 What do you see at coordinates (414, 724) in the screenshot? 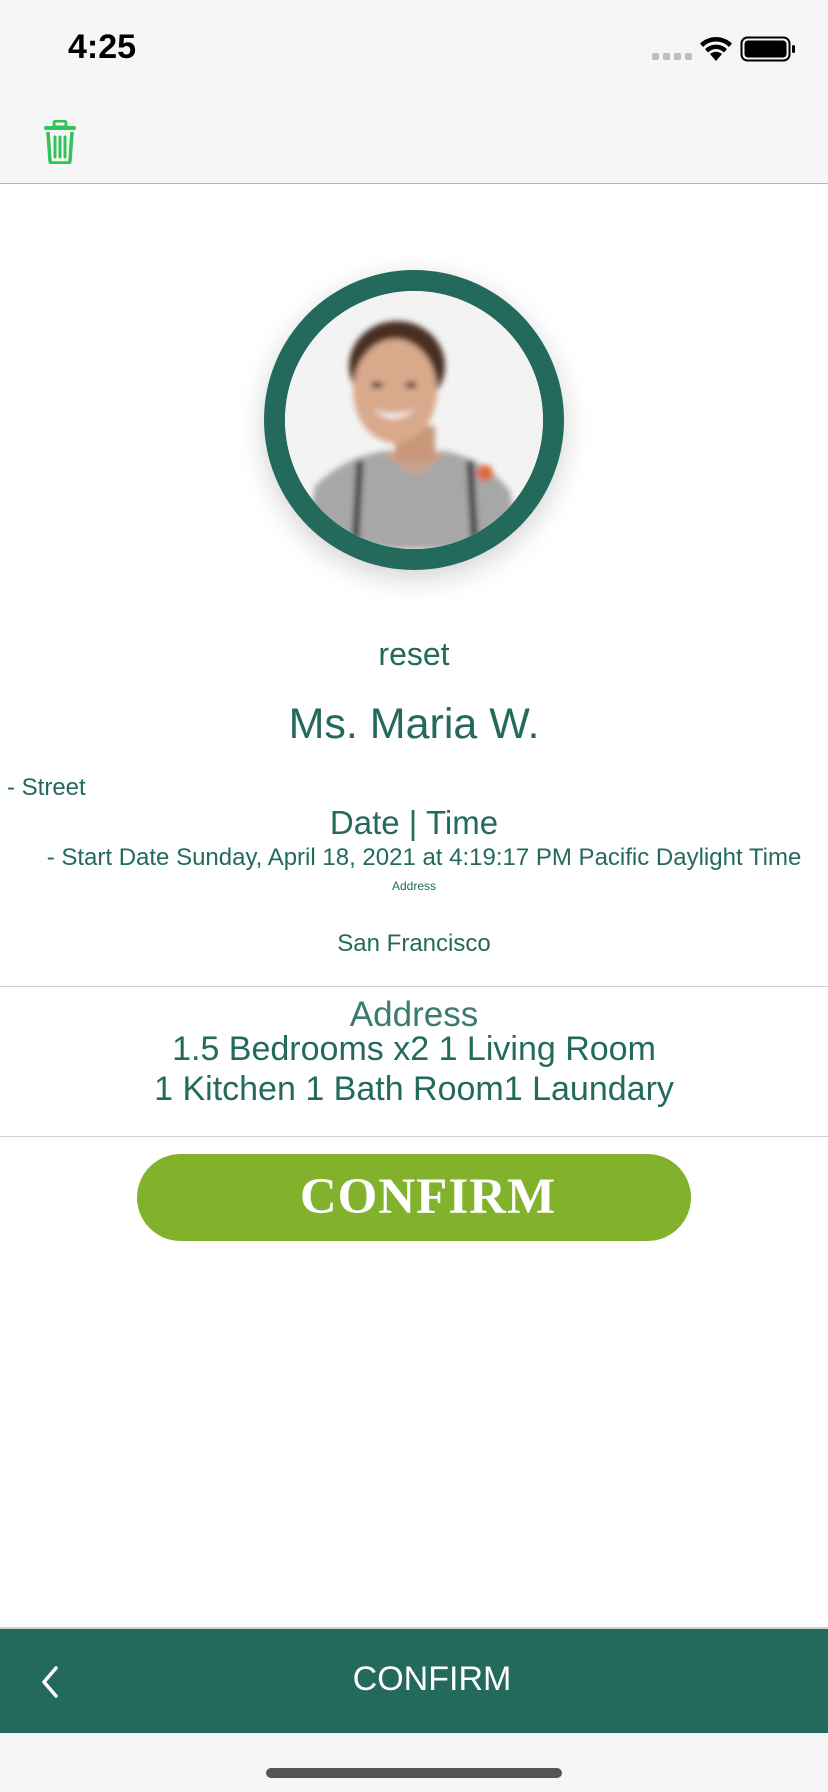
I see `provider-name: Ms. Maria W.` at bounding box center [414, 724].